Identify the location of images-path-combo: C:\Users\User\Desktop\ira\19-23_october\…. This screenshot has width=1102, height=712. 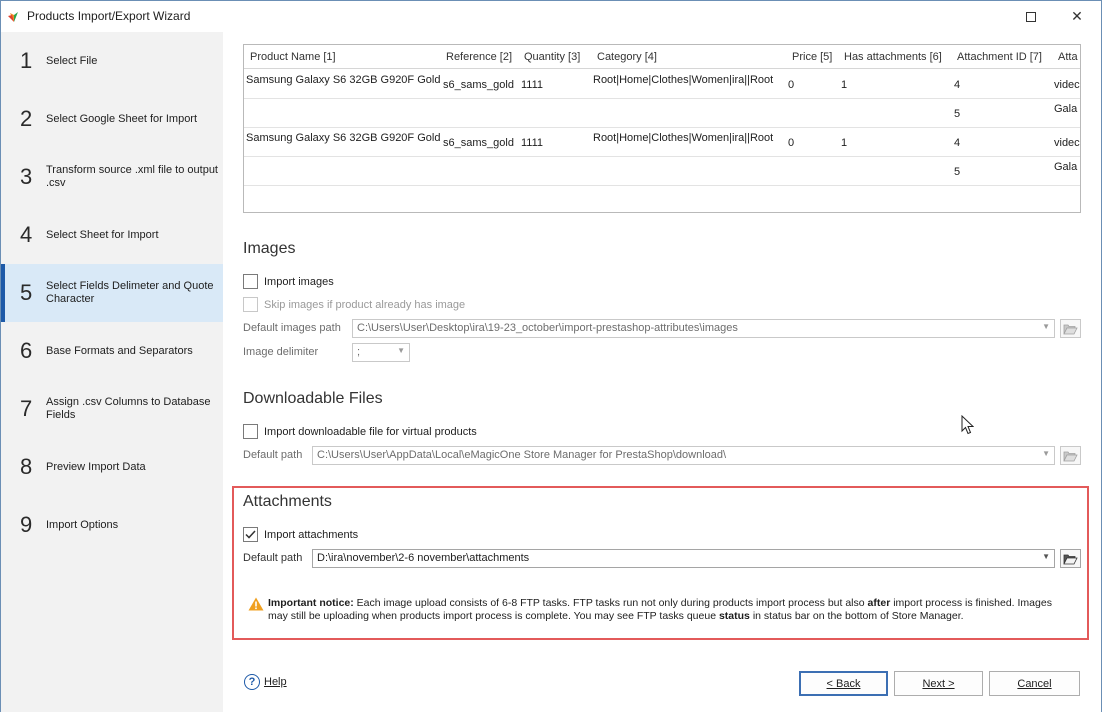
(703, 328).